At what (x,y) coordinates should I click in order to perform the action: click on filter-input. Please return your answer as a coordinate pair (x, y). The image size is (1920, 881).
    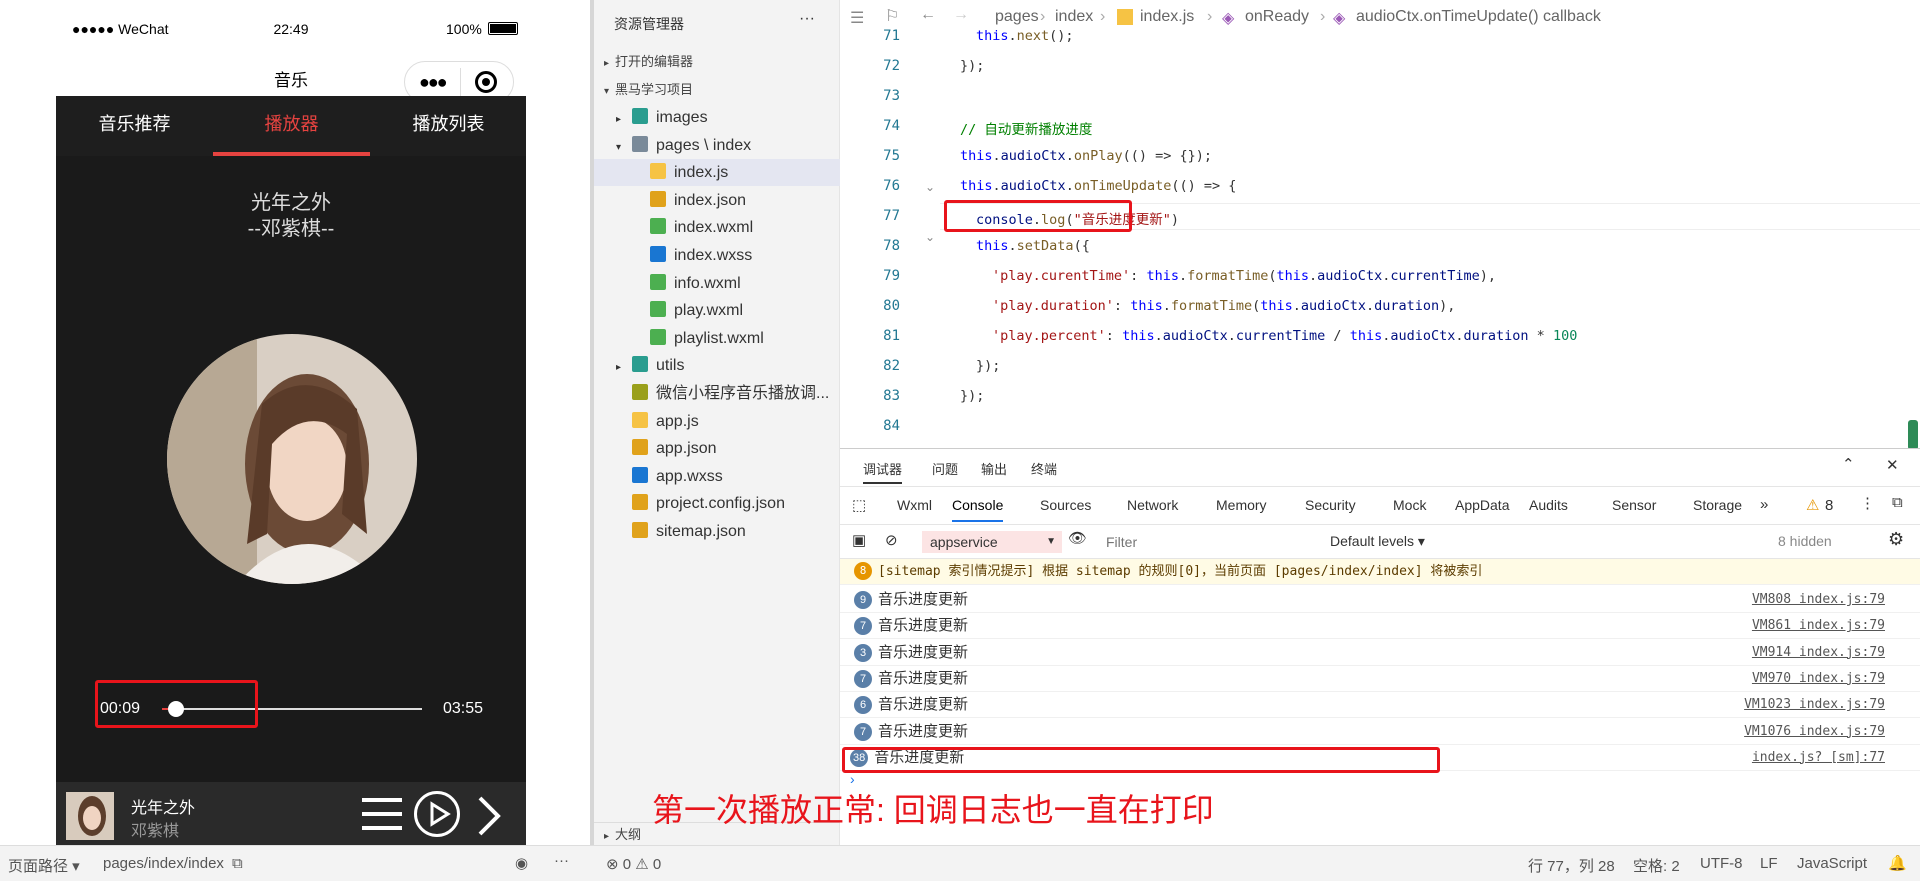
    Looking at the image, I should click on (1209, 542).